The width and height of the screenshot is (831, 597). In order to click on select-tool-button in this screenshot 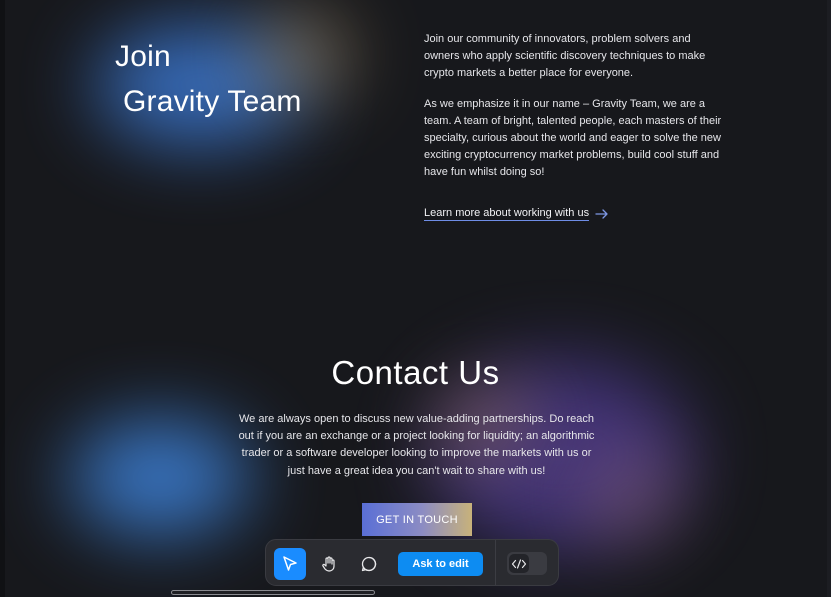, I will do `click(290, 564)`.